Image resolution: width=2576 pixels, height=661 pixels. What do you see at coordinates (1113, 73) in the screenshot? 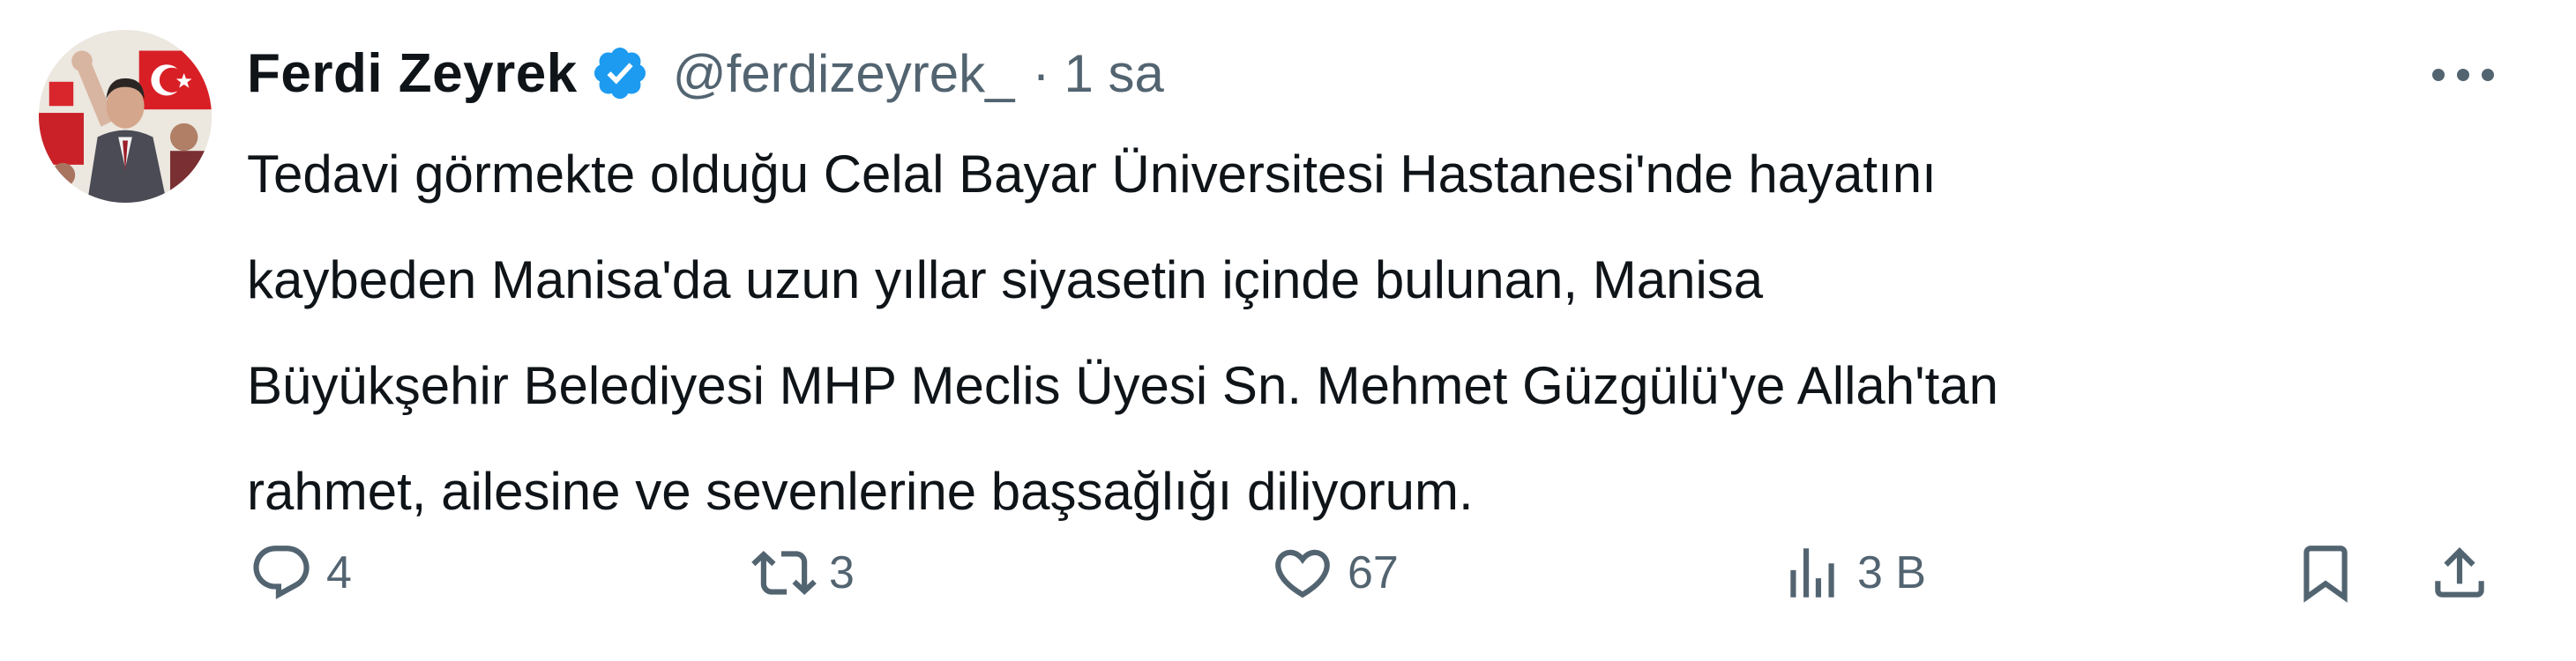
I see `tweet-timestamp: 1 sa` at bounding box center [1113, 73].